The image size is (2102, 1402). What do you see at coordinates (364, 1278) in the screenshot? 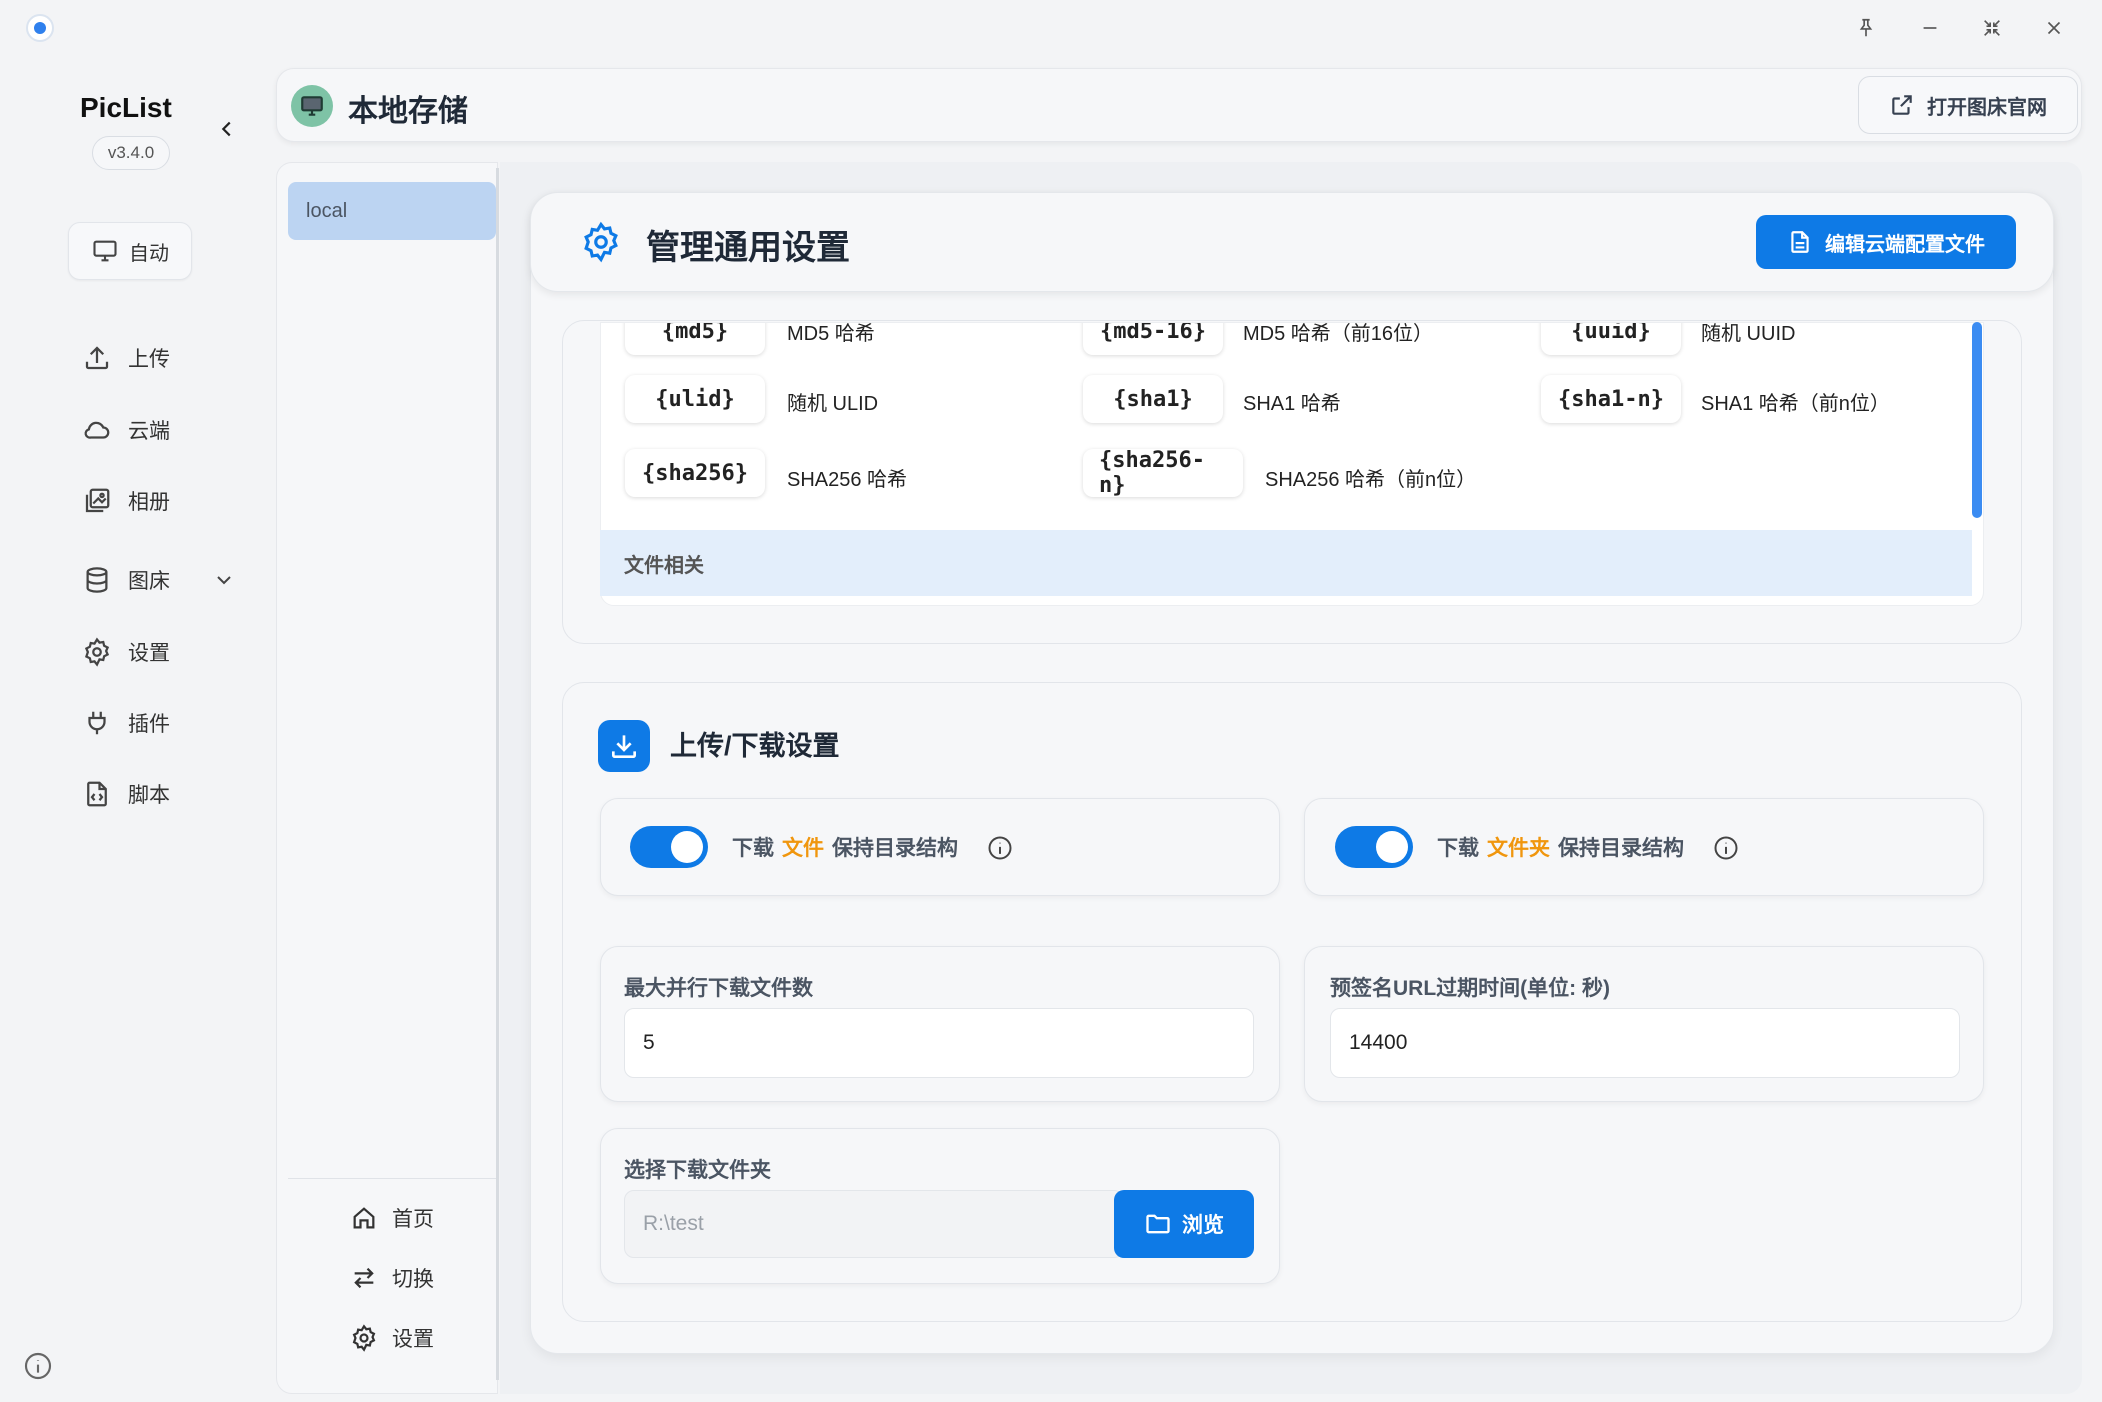
I see `switch-icon` at bounding box center [364, 1278].